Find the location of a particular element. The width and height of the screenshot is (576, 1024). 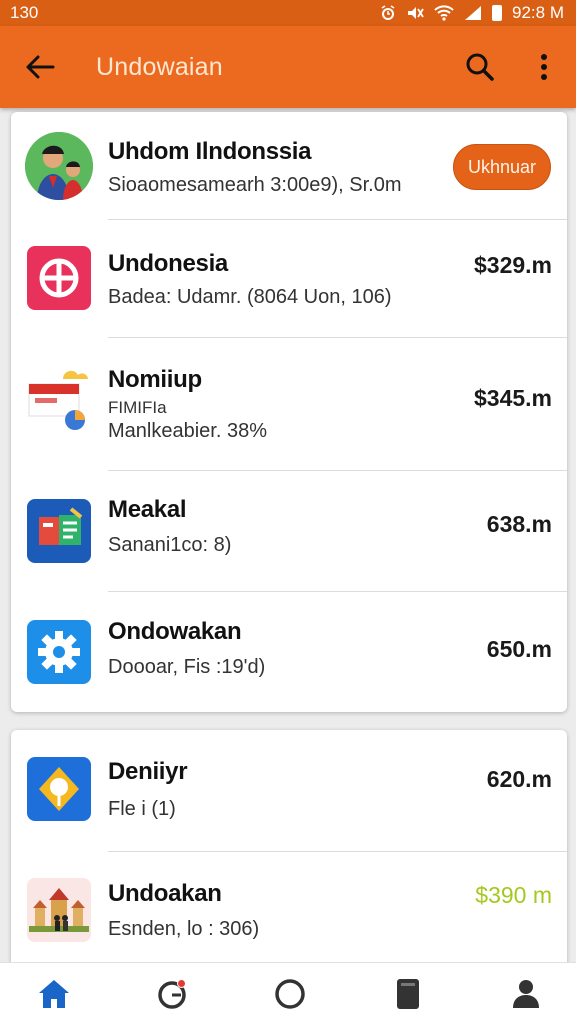

circle-icon is located at coordinates (290, 993).